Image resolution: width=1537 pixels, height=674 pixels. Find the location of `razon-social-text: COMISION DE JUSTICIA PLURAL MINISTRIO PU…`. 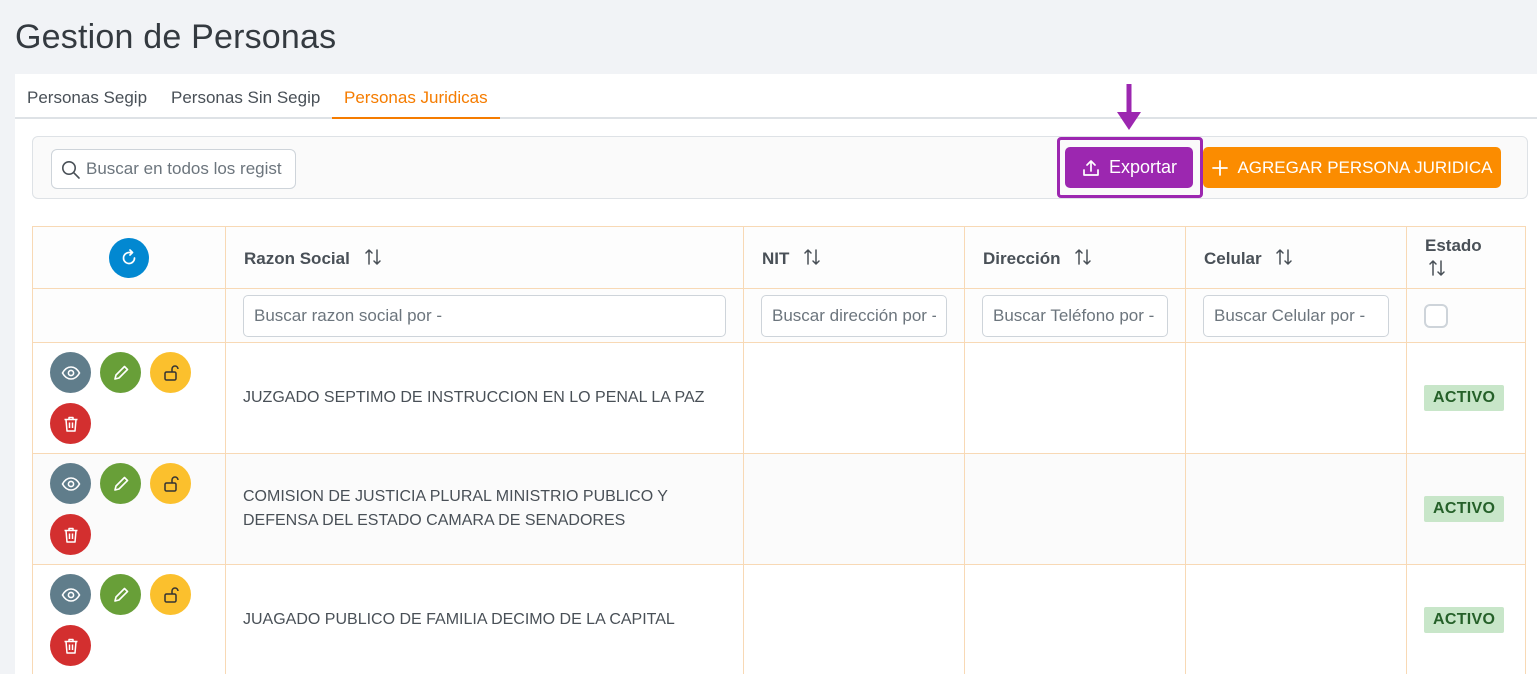

razon-social-text: COMISION DE JUSTICIA PLURAL MINISTRIO PU… is located at coordinates (455, 508).